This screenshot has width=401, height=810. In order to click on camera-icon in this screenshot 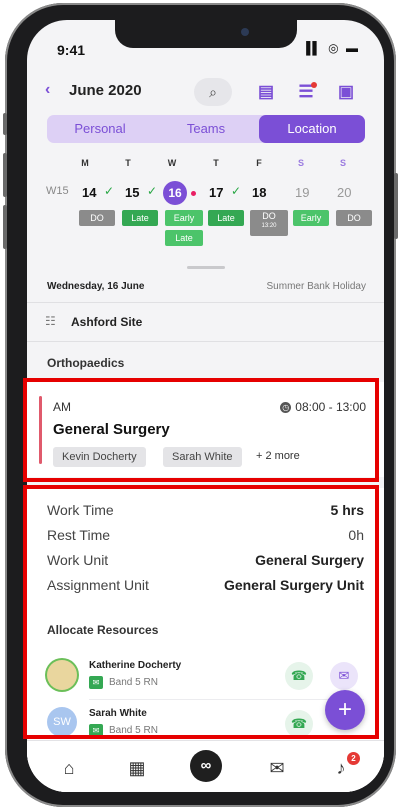, I will do `click(245, 32)`.